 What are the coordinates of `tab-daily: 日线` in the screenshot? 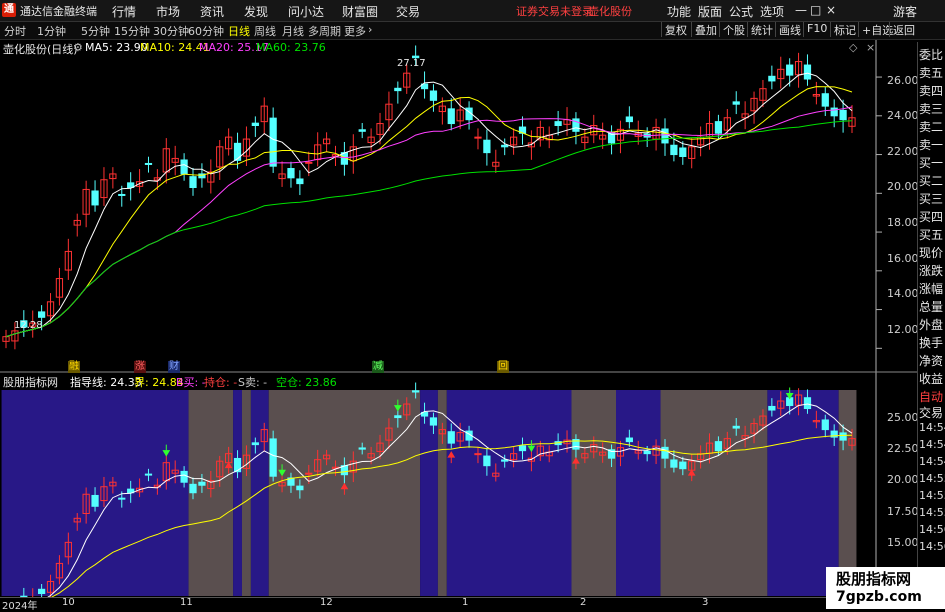 It's located at (239, 31).